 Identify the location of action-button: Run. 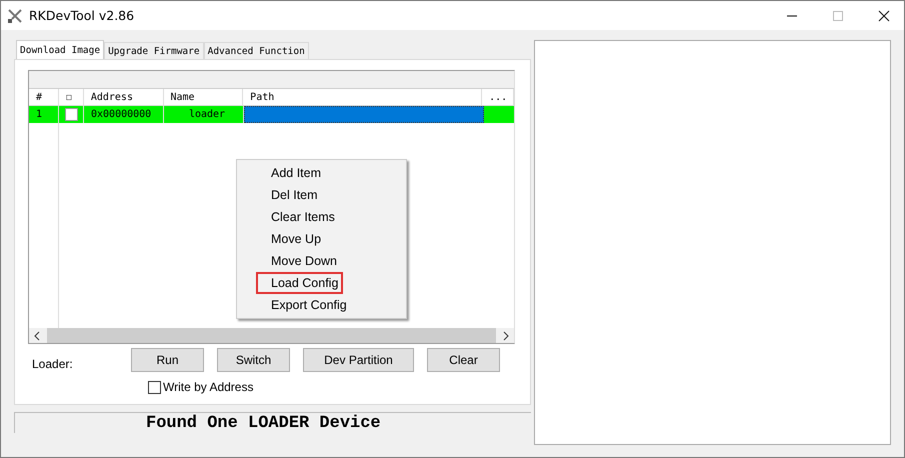
(167, 360).